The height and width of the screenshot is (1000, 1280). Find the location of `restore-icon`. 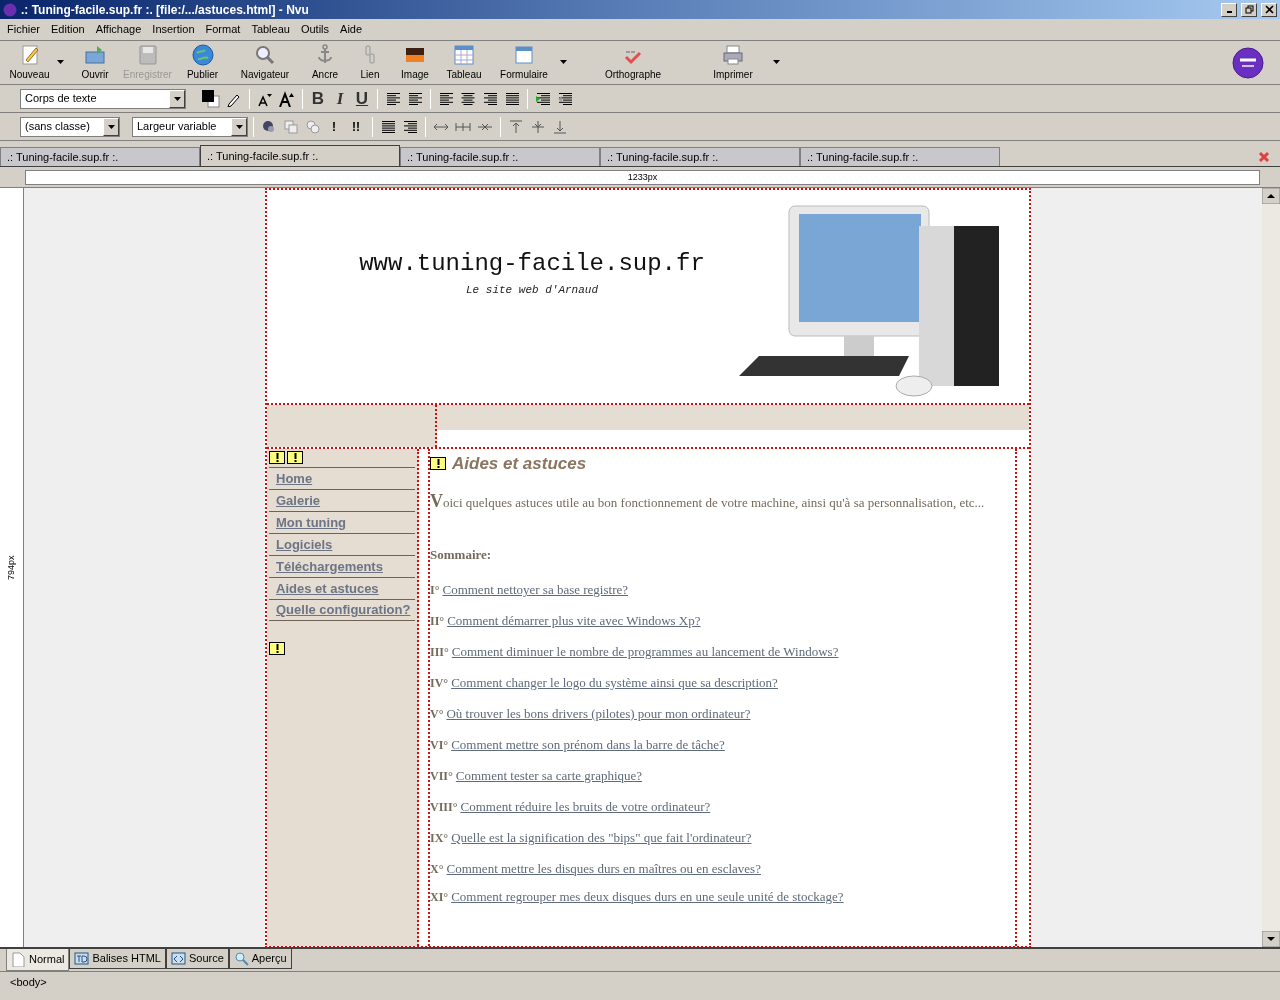

restore-icon is located at coordinates (1249, 9).